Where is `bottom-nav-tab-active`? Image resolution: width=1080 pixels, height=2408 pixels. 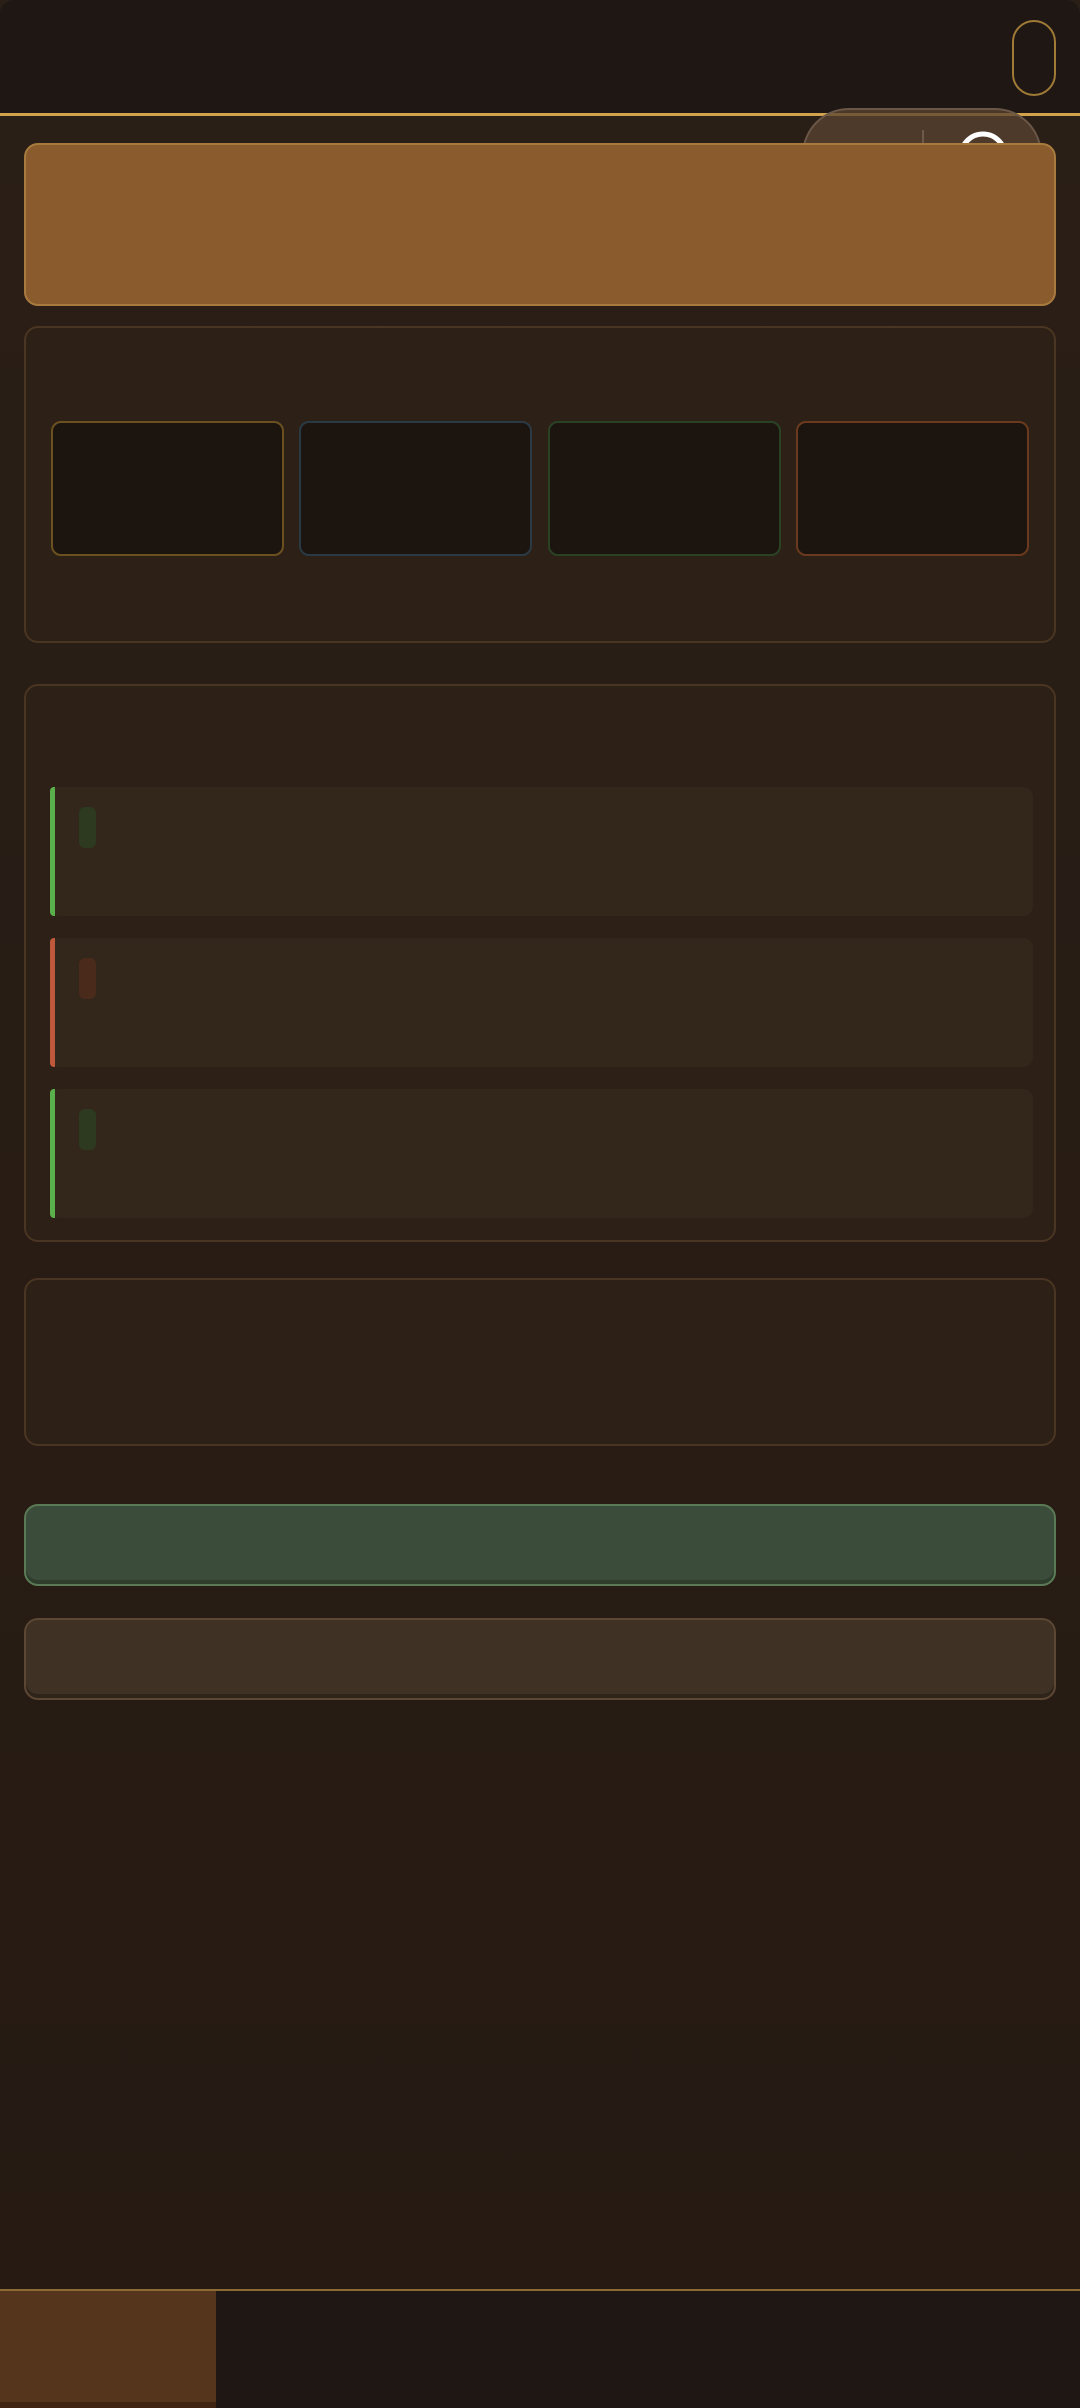 bottom-nav-tab-active is located at coordinates (108, 2349).